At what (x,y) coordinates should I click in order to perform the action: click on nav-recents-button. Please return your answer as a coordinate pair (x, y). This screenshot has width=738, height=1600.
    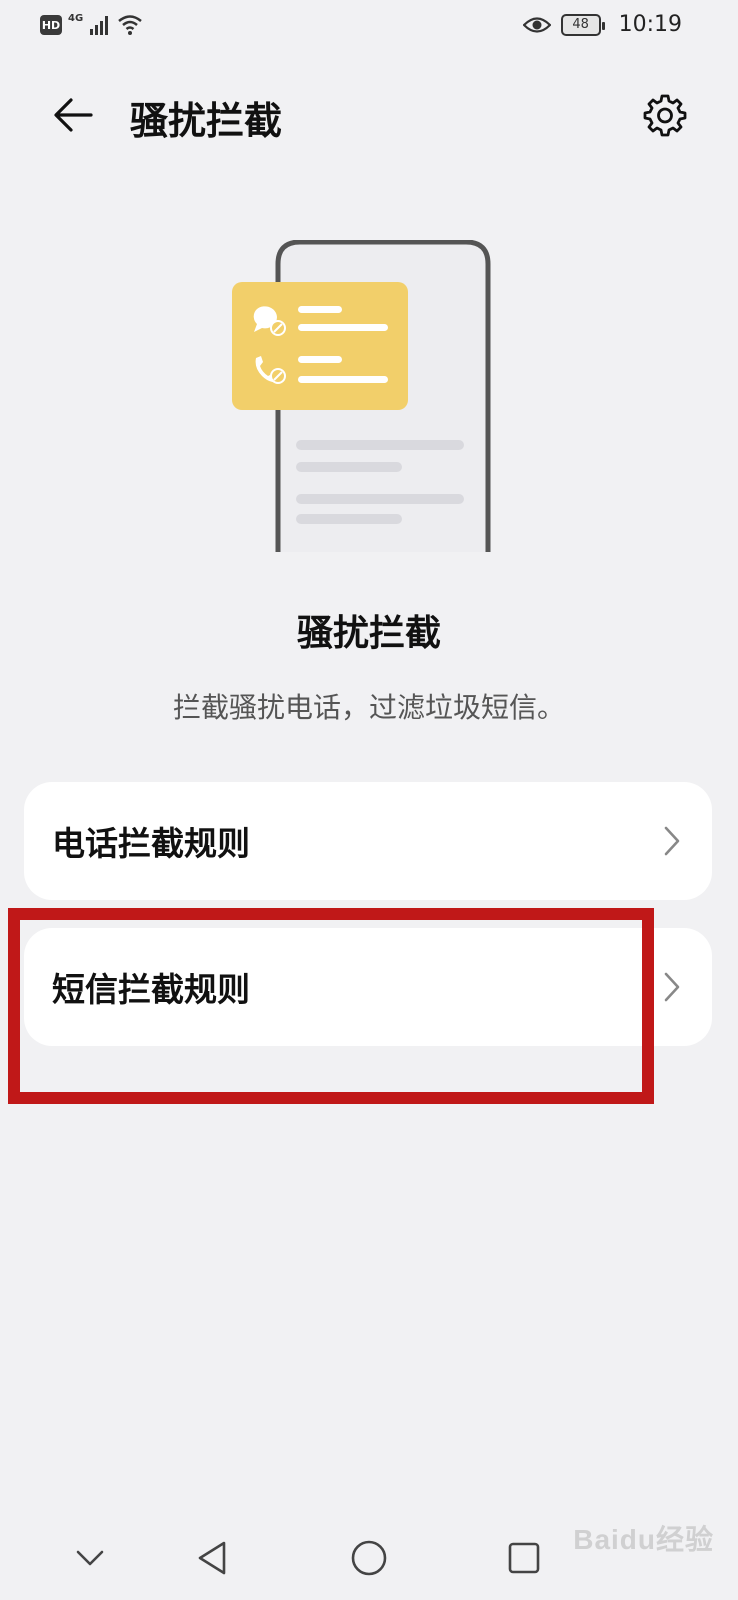
    Looking at the image, I should click on (524, 1558).